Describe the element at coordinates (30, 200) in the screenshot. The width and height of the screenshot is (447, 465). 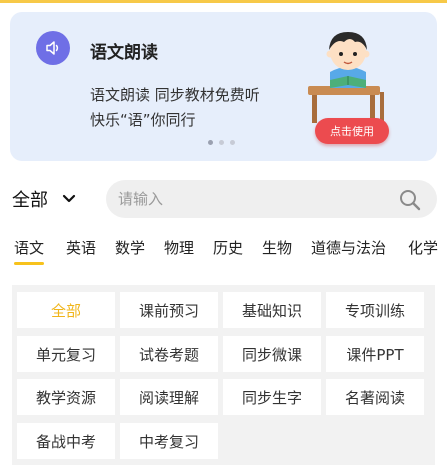
I see `scope-dropdown-label: 全部` at that location.